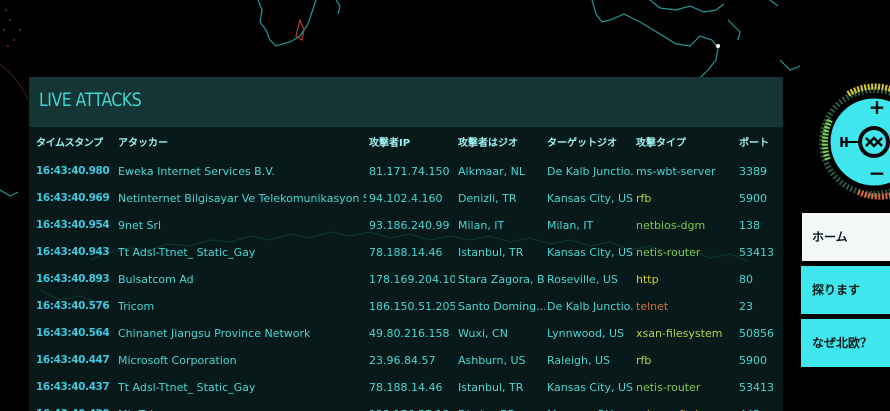 This screenshot has height=411, width=890. What do you see at coordinates (73, 360) in the screenshot?
I see `cell-timestamp: 16:43:40.447` at bounding box center [73, 360].